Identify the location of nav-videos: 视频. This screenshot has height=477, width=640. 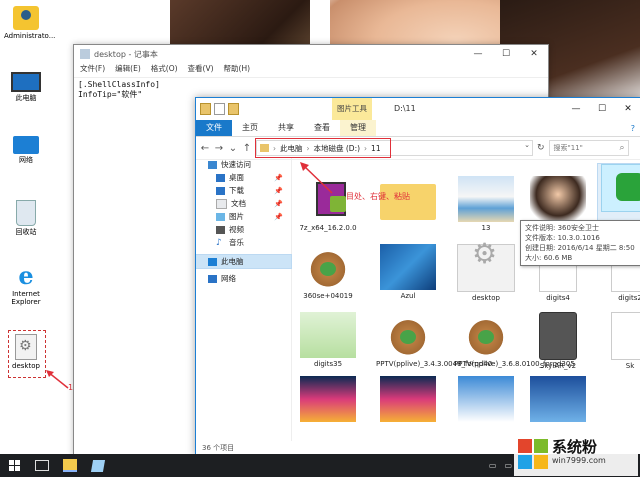
(243, 229).